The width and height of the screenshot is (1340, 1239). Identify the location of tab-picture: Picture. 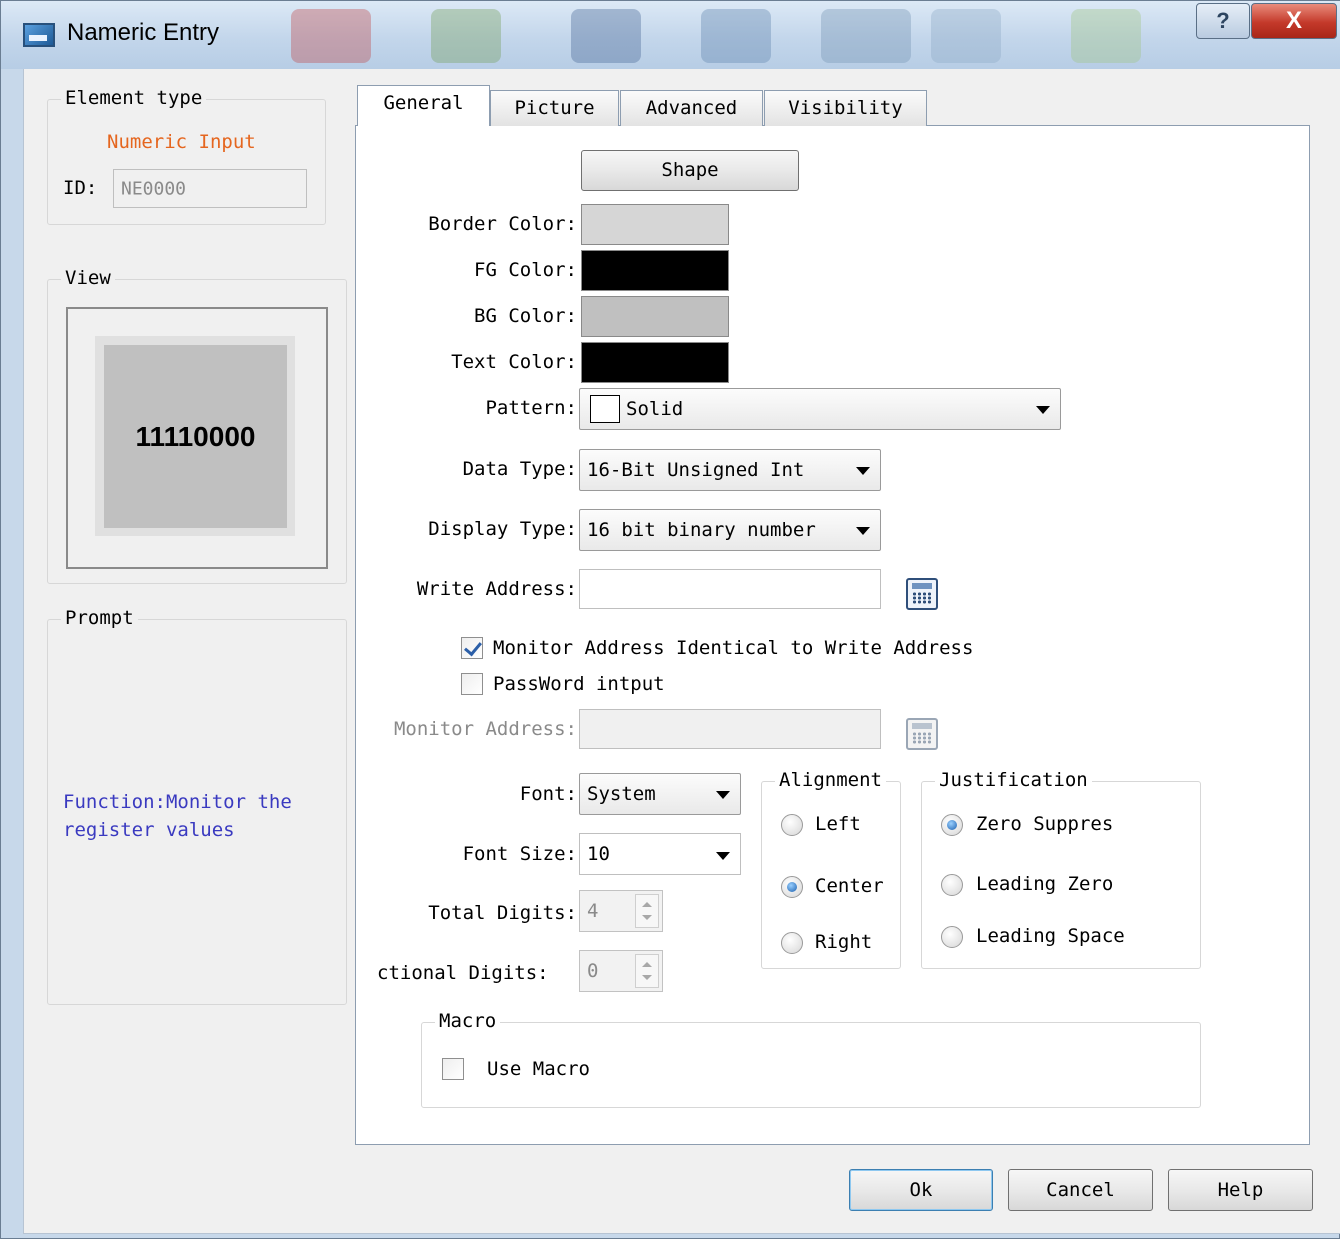
(554, 108).